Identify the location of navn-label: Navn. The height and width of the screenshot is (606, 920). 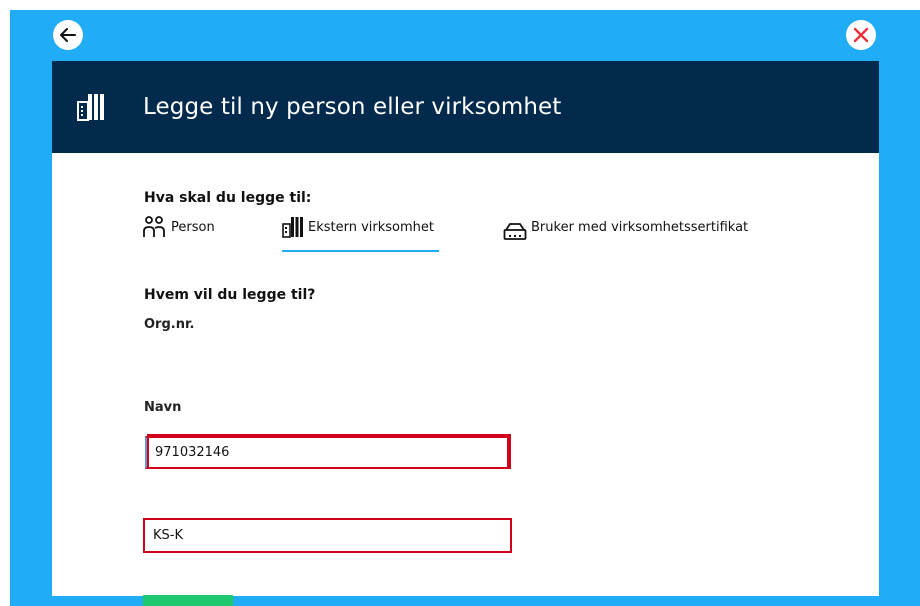
(163, 407).